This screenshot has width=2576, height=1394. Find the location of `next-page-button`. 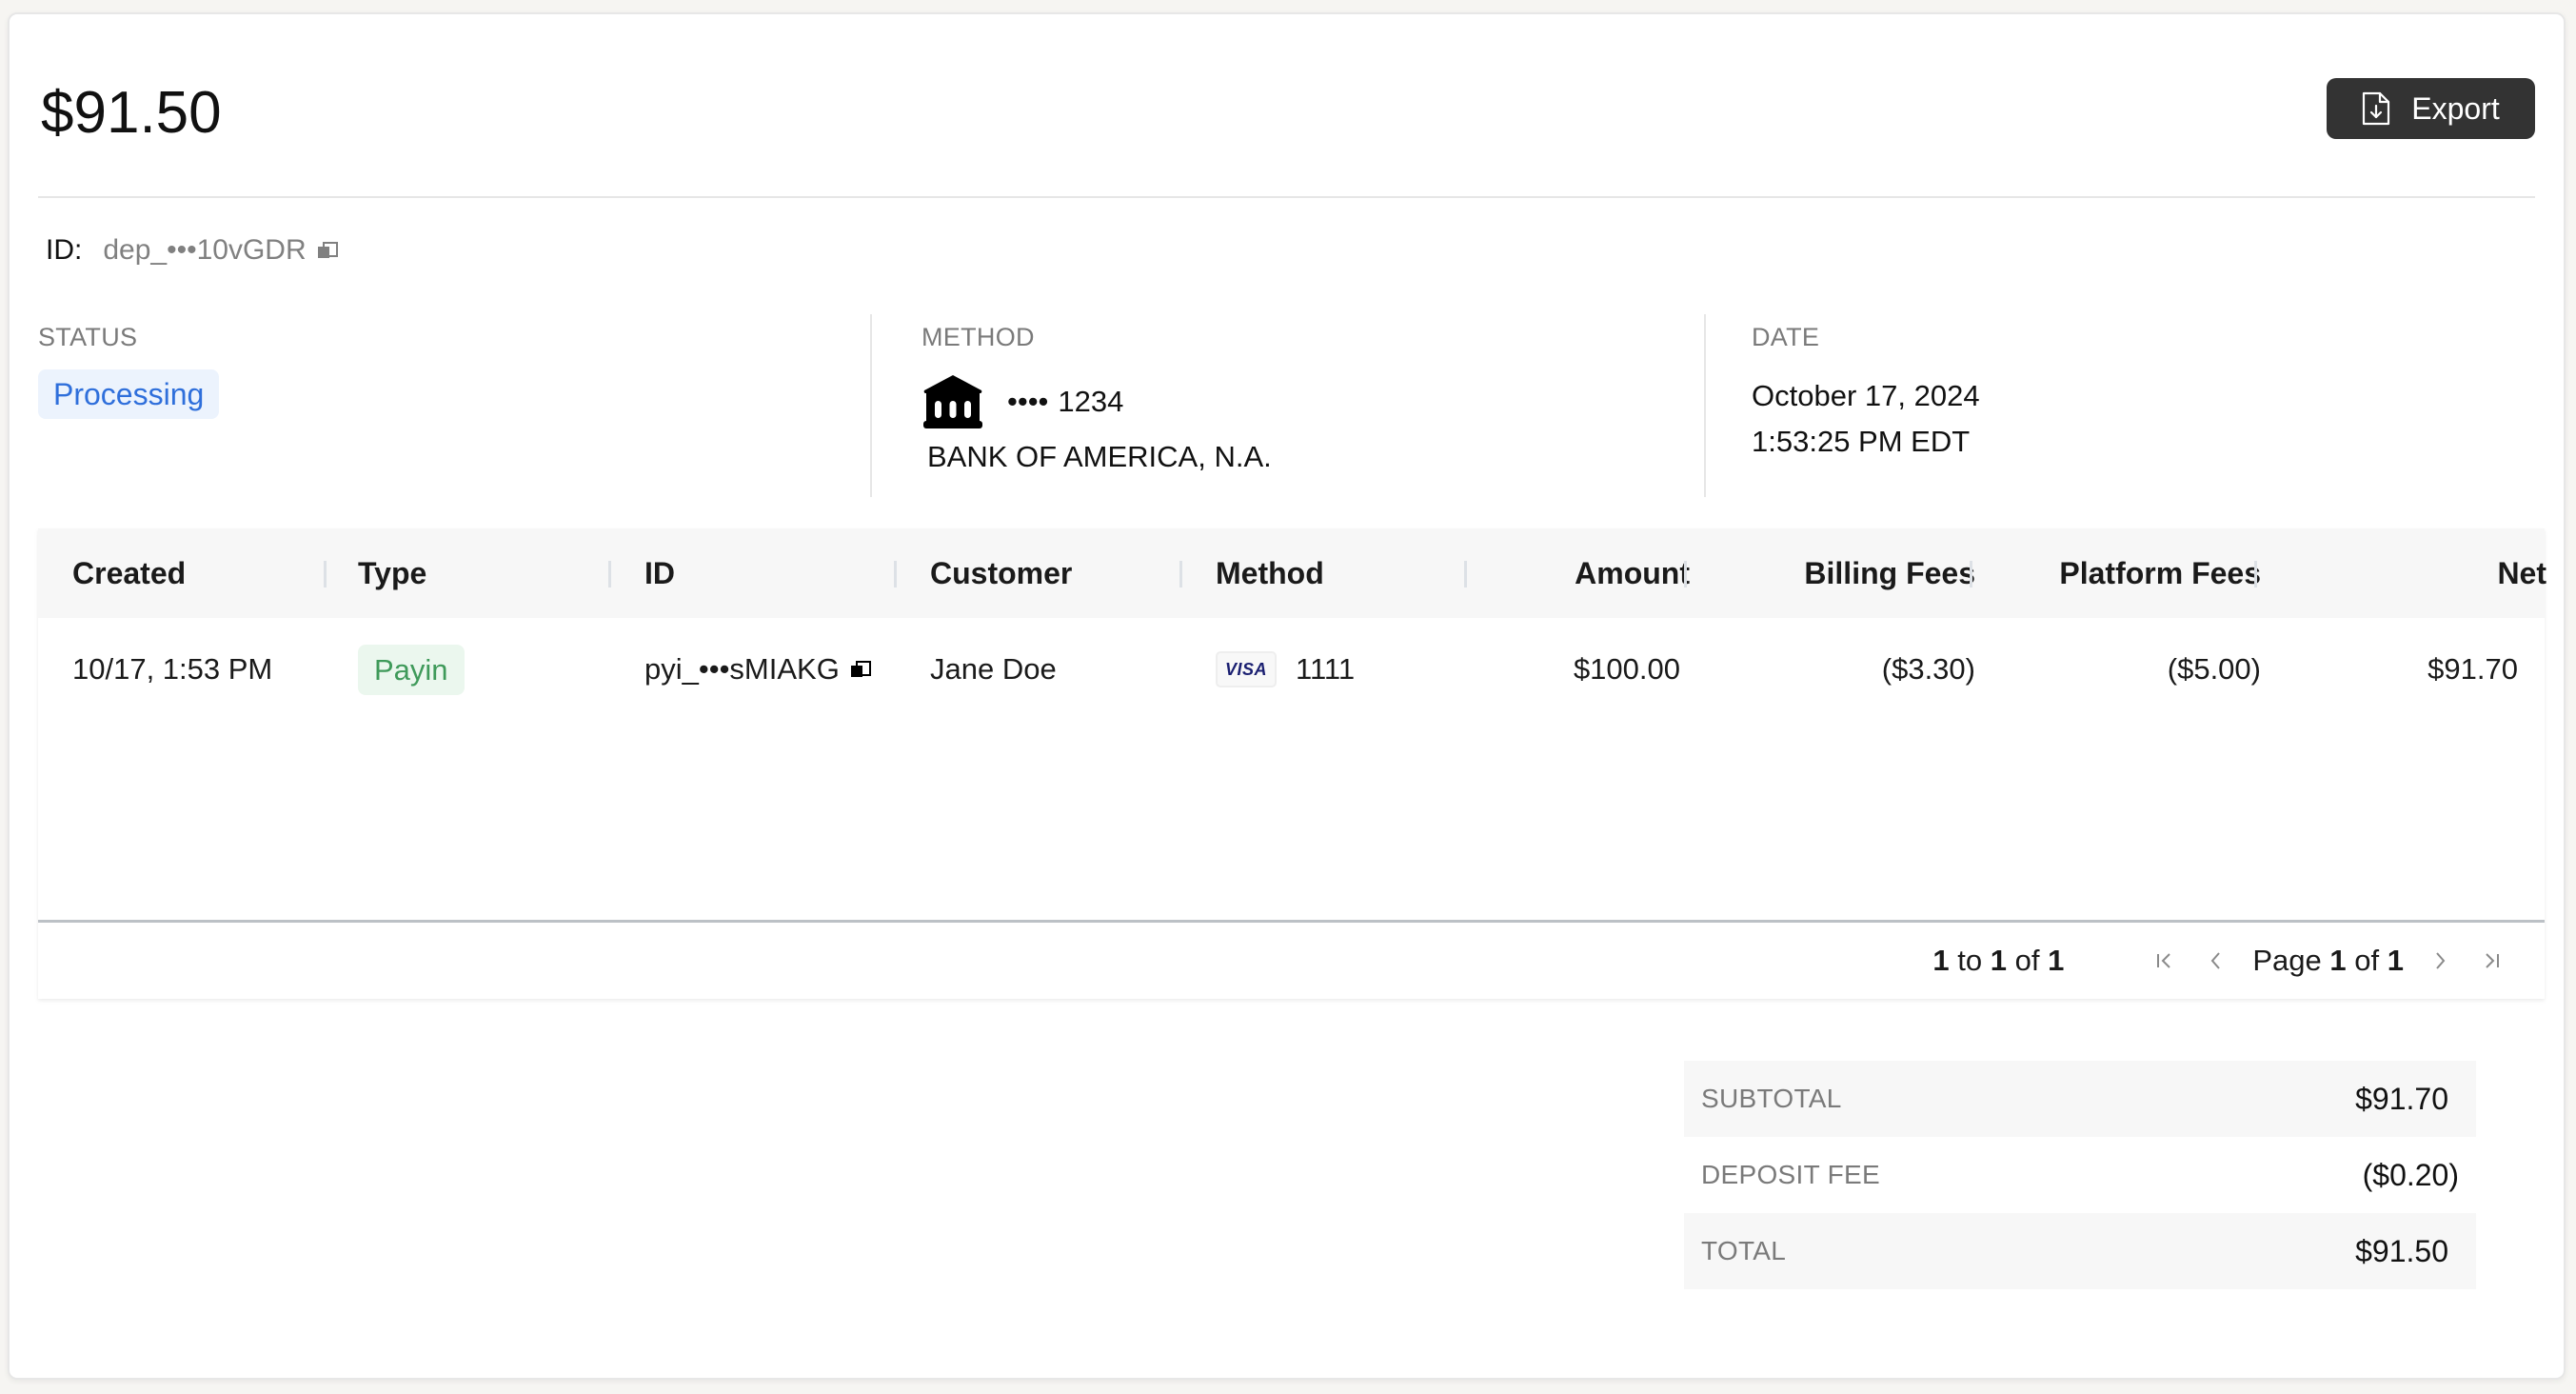

next-page-button is located at coordinates (2440, 960).